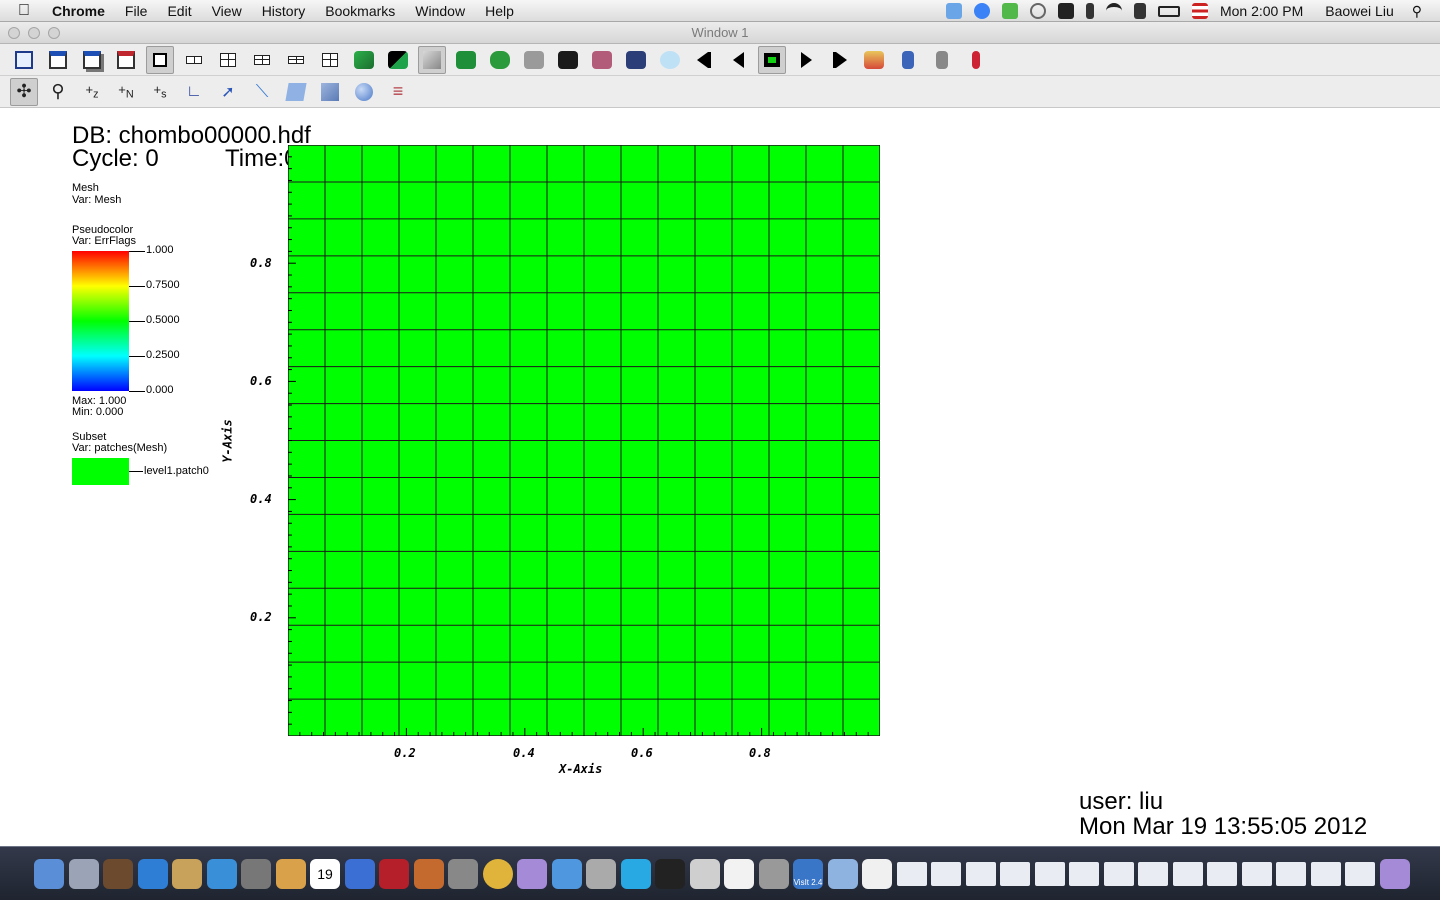  Describe the element at coordinates (58, 60) in the screenshot. I see `new-window-icon` at that location.